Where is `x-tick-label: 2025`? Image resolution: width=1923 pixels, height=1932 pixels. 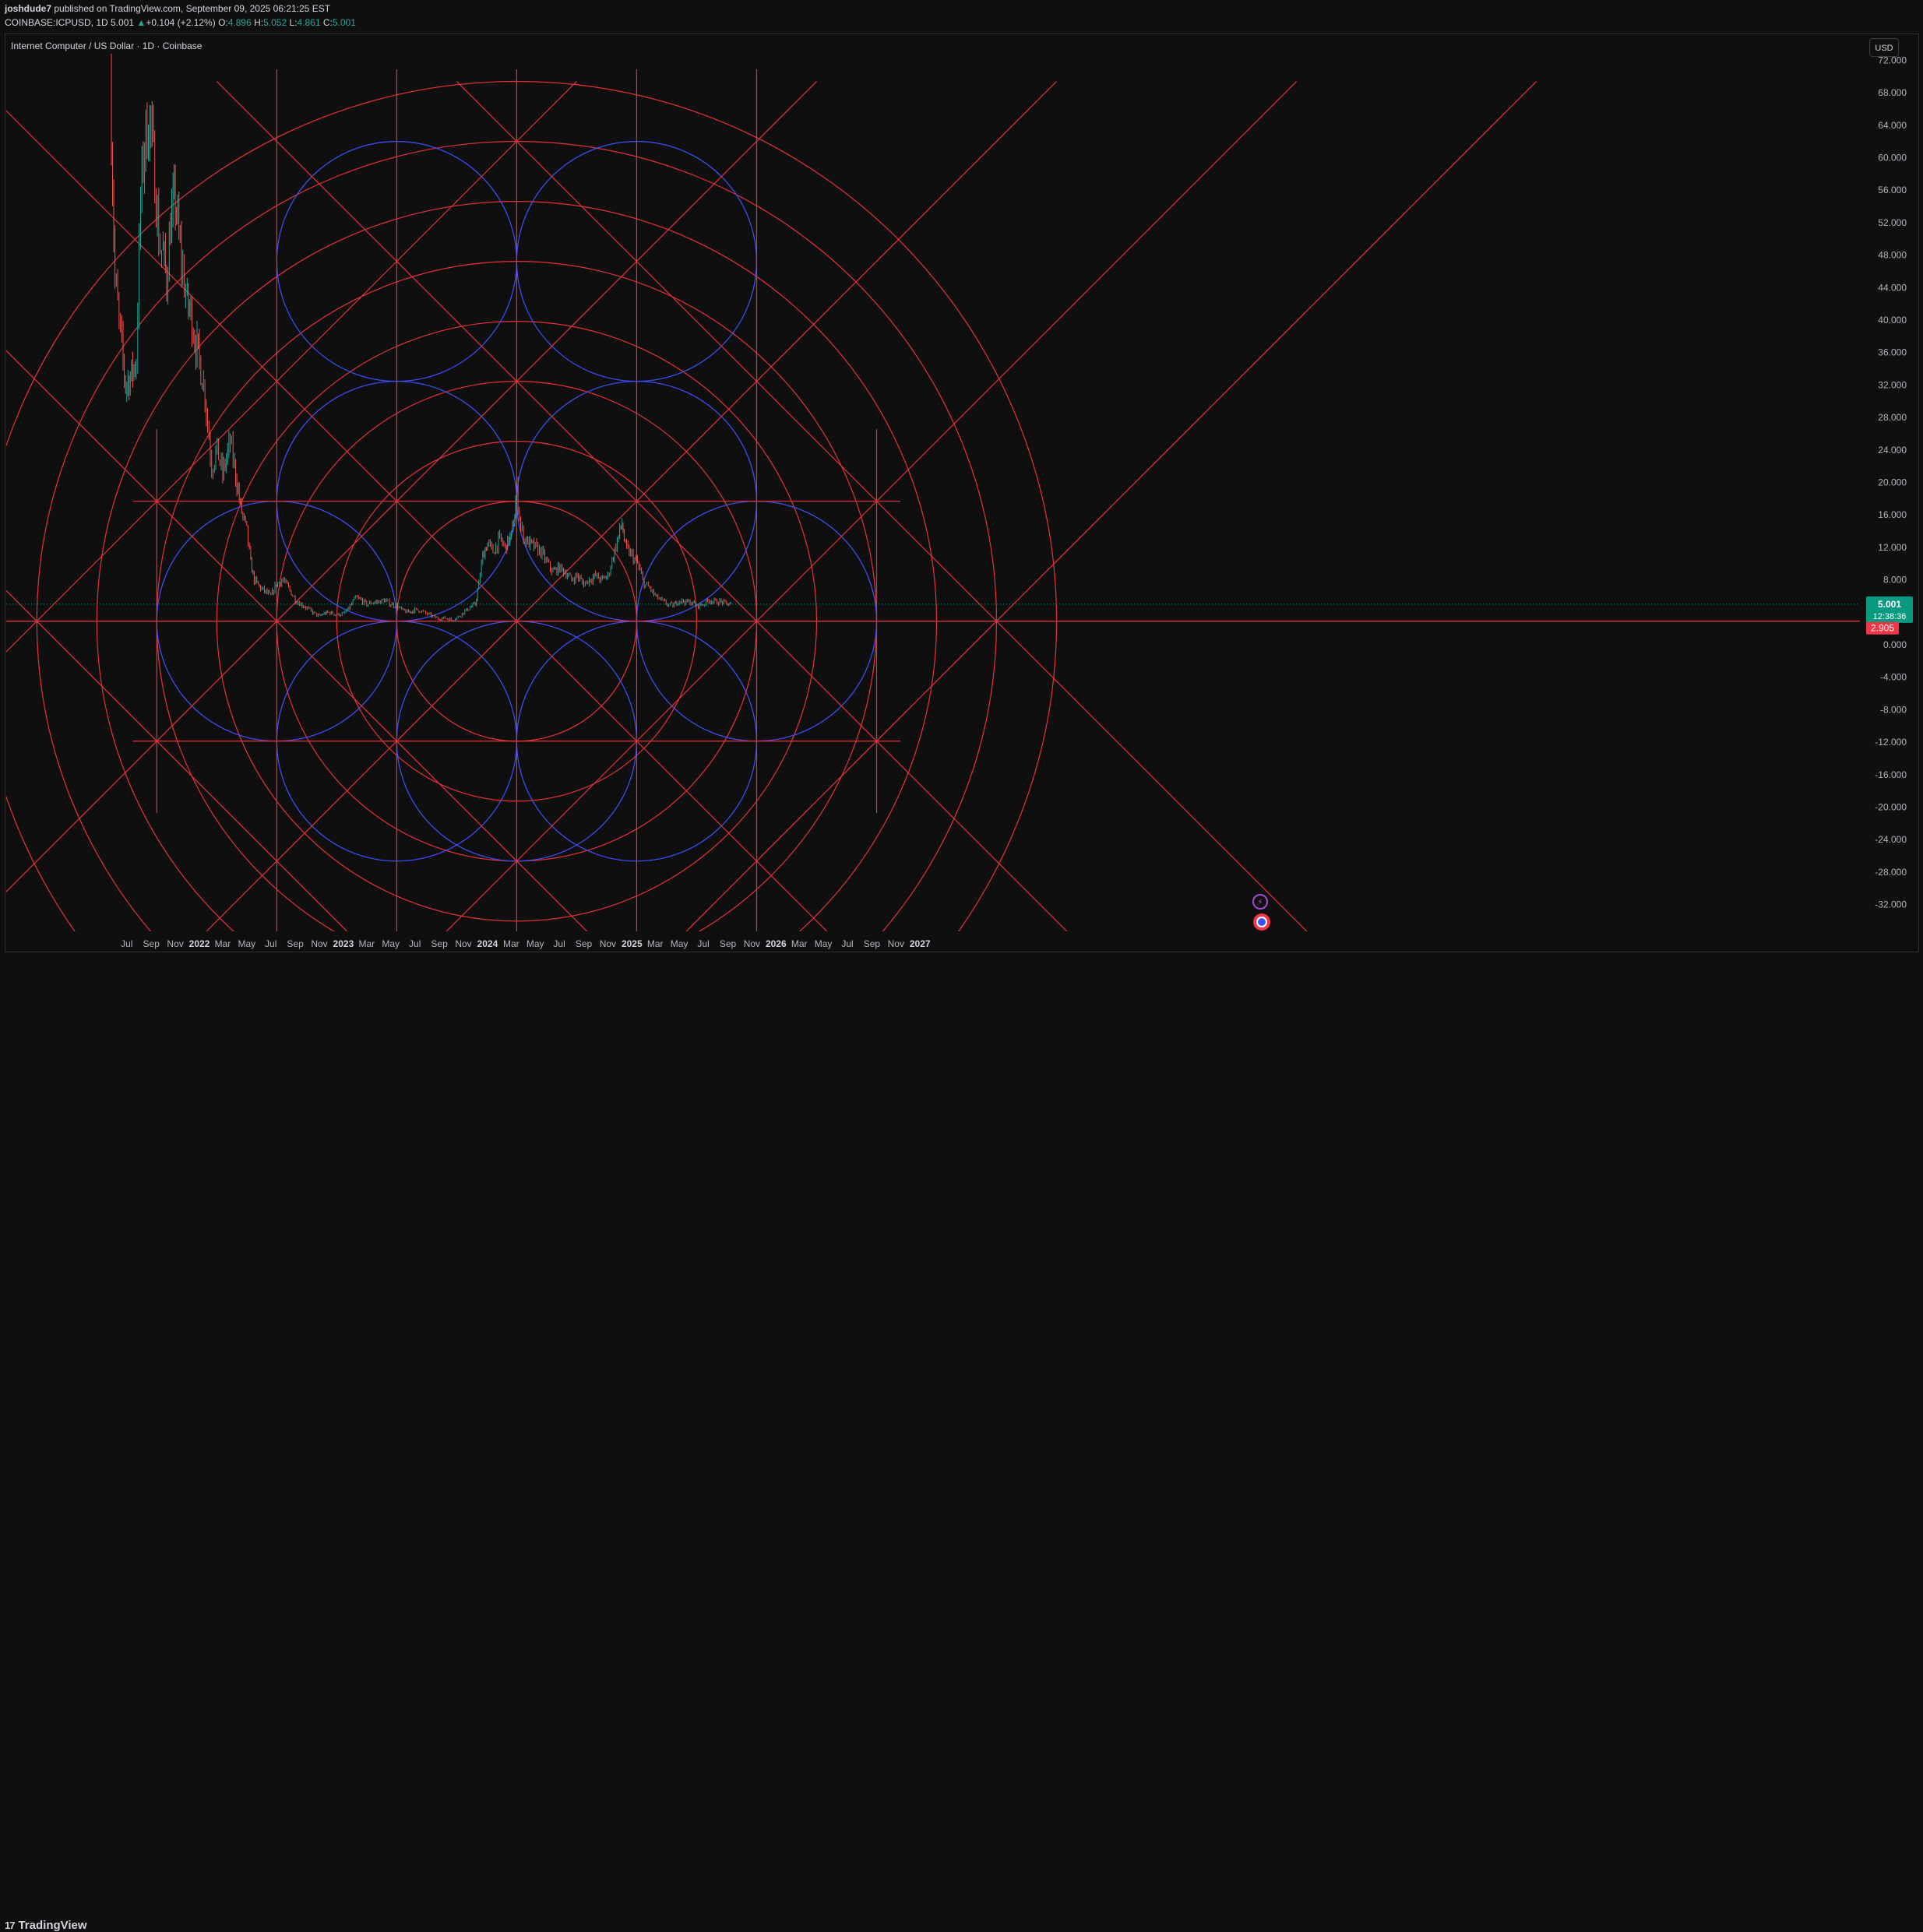 x-tick-label: 2025 is located at coordinates (632, 943).